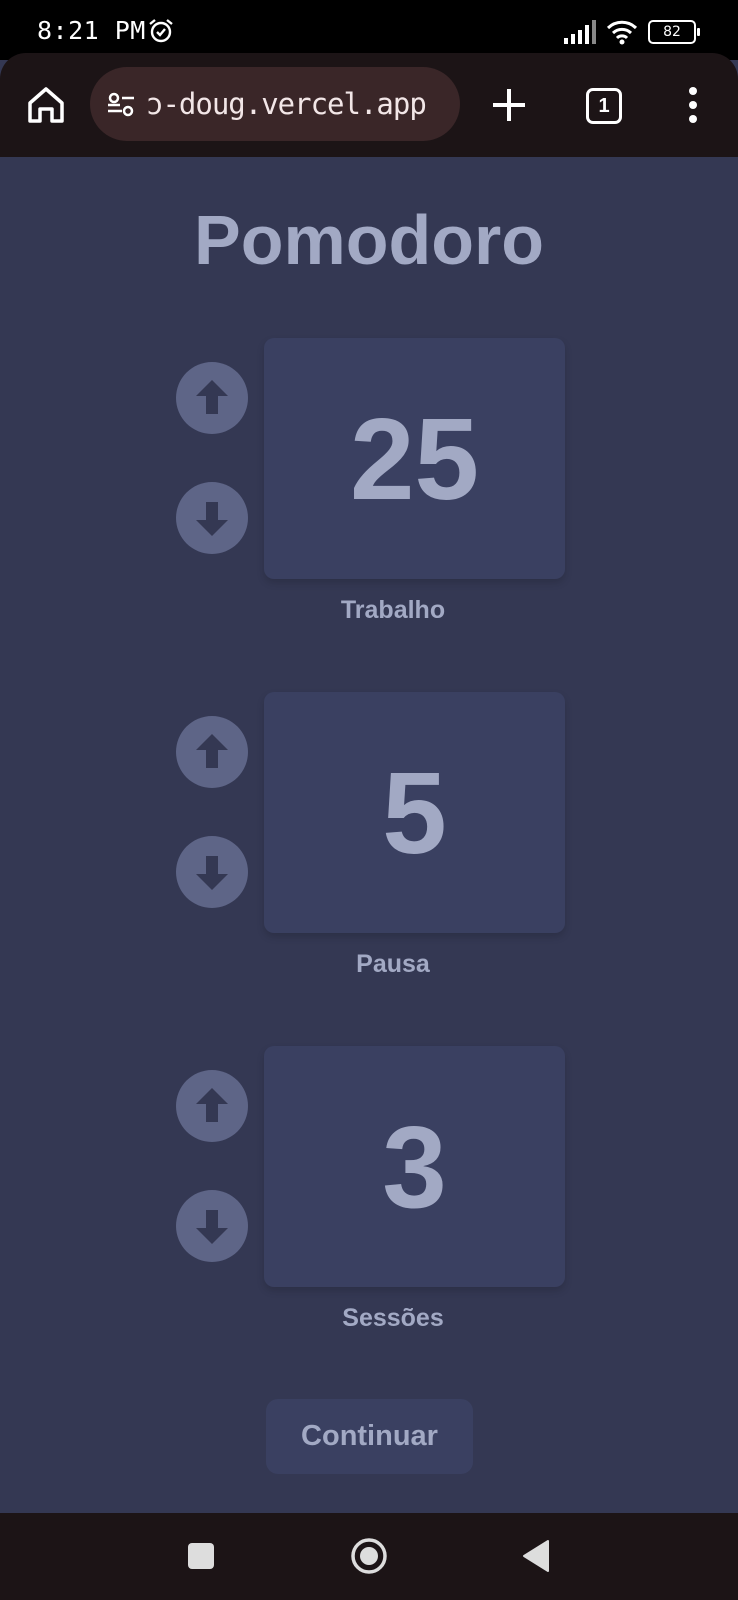  What do you see at coordinates (509, 105) in the screenshot?
I see `plus-icon` at bounding box center [509, 105].